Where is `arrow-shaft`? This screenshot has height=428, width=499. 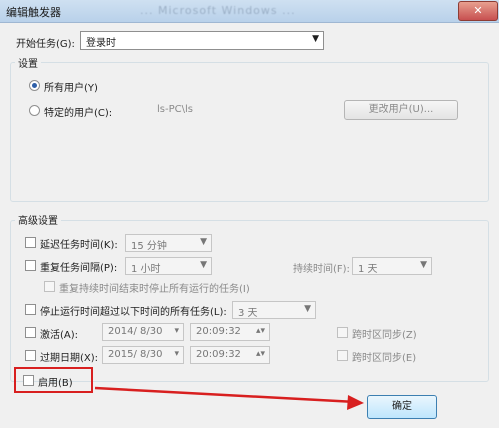
arrow-shaft is located at coordinates (225, 395).